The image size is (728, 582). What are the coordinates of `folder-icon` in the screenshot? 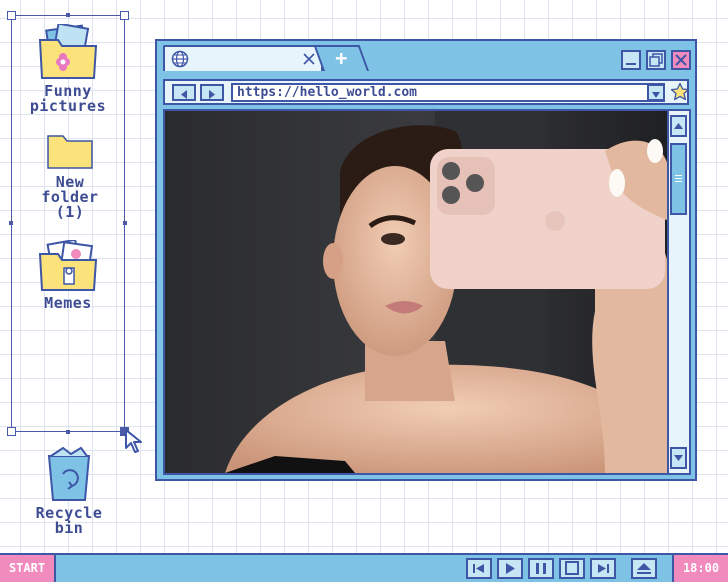 It's located at (70, 152).